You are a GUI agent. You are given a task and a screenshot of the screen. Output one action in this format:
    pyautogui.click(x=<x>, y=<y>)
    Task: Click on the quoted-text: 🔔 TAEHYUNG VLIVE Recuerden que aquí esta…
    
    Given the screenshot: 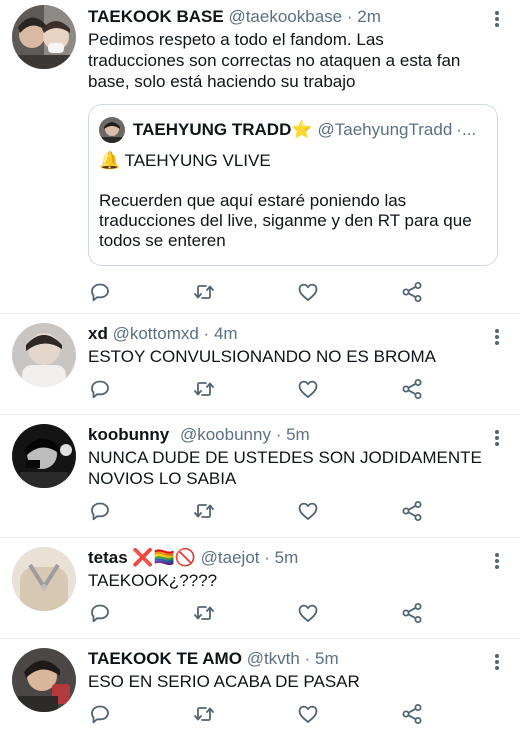 What is the action you would take?
    pyautogui.click(x=293, y=201)
    